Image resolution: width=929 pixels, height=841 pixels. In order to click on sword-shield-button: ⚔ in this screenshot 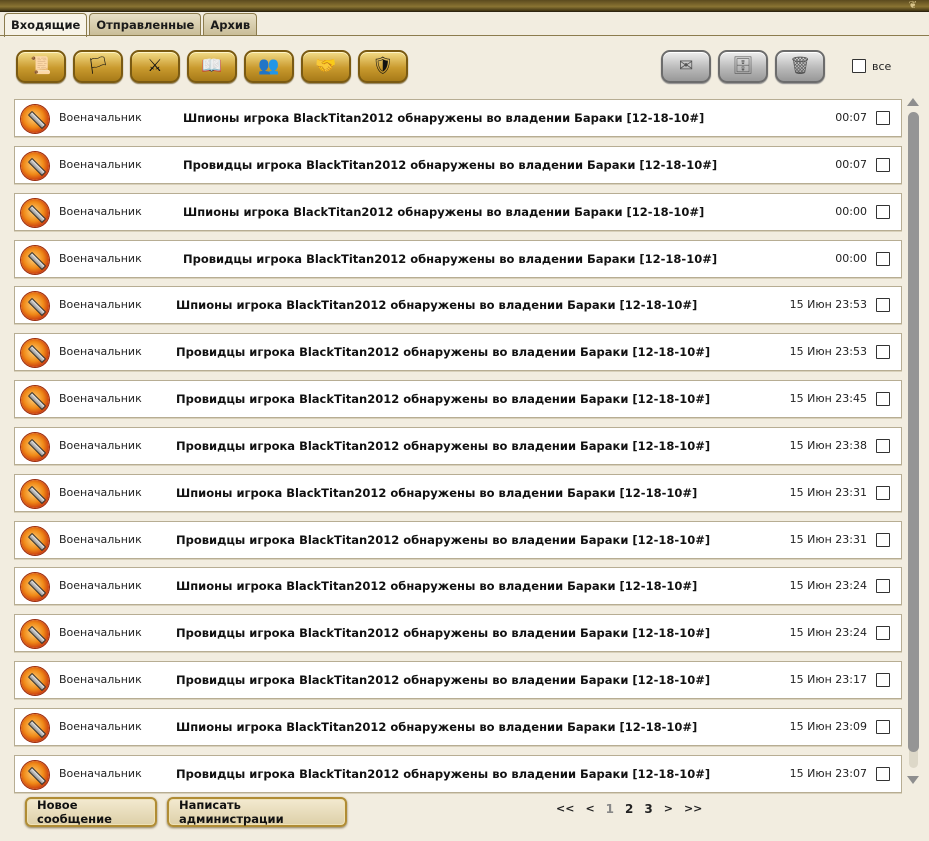, I will do `click(155, 66)`.